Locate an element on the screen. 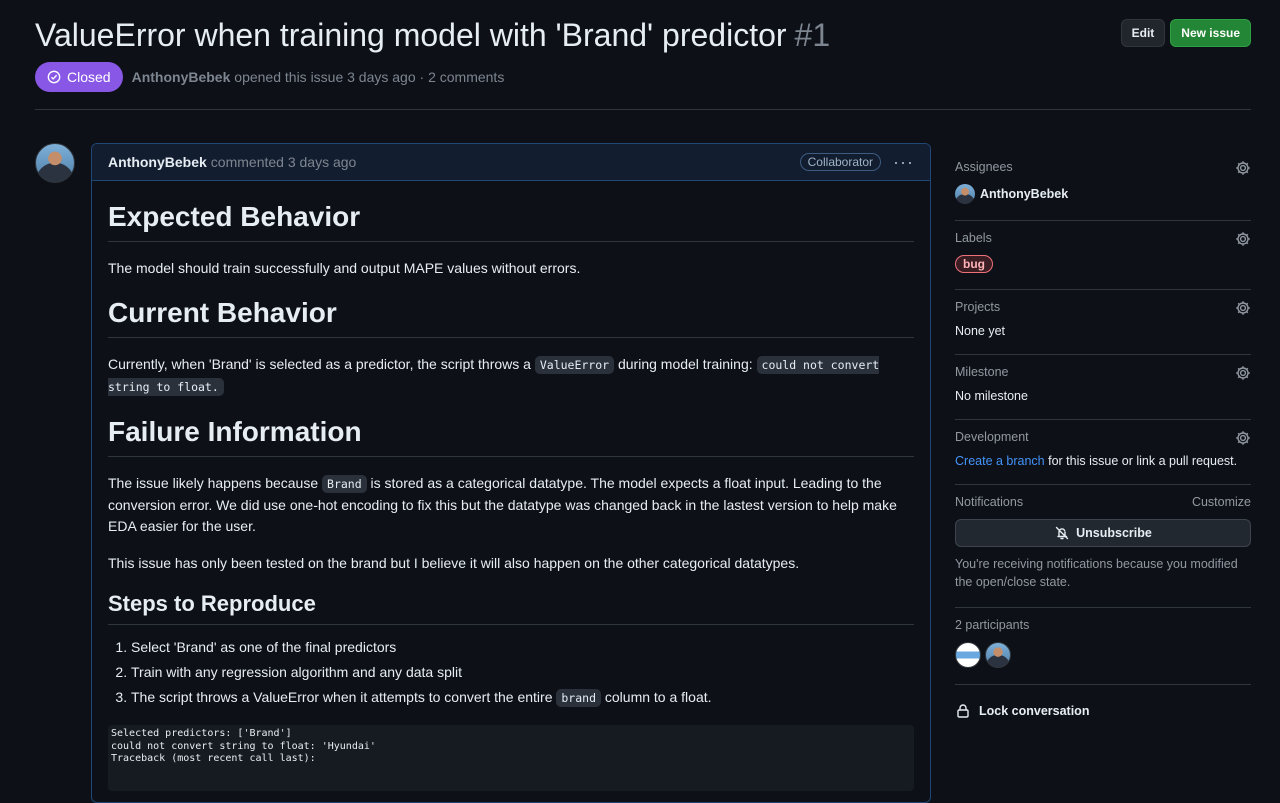  sidebar-assignees: Assignees AnthonyBebek is located at coordinates (1103, 185).